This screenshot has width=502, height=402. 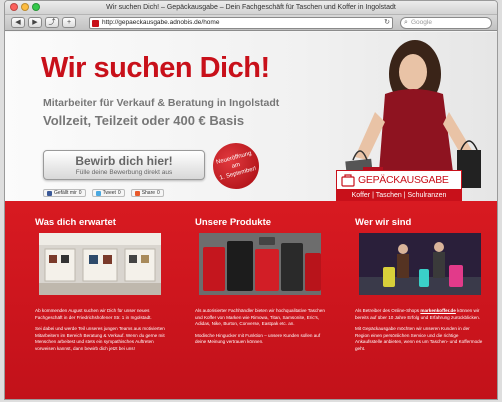 What do you see at coordinates (69, 22) in the screenshot?
I see `add-bookmark-button: +` at bounding box center [69, 22].